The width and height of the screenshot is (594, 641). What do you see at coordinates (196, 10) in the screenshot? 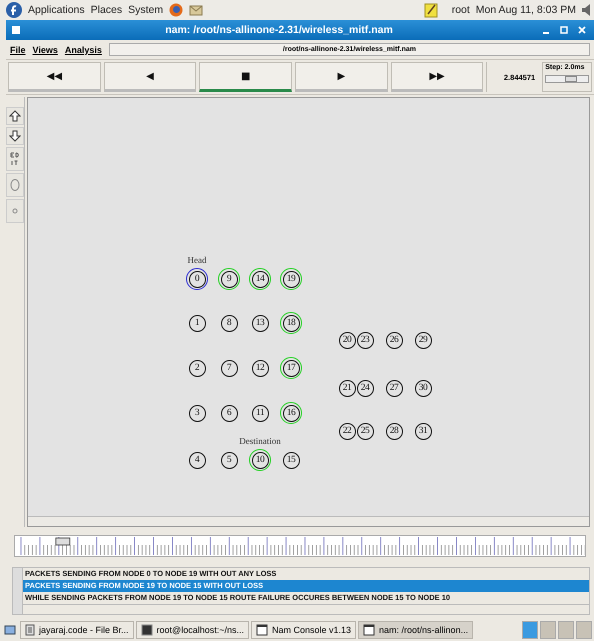
I see `mail-icon` at bounding box center [196, 10].